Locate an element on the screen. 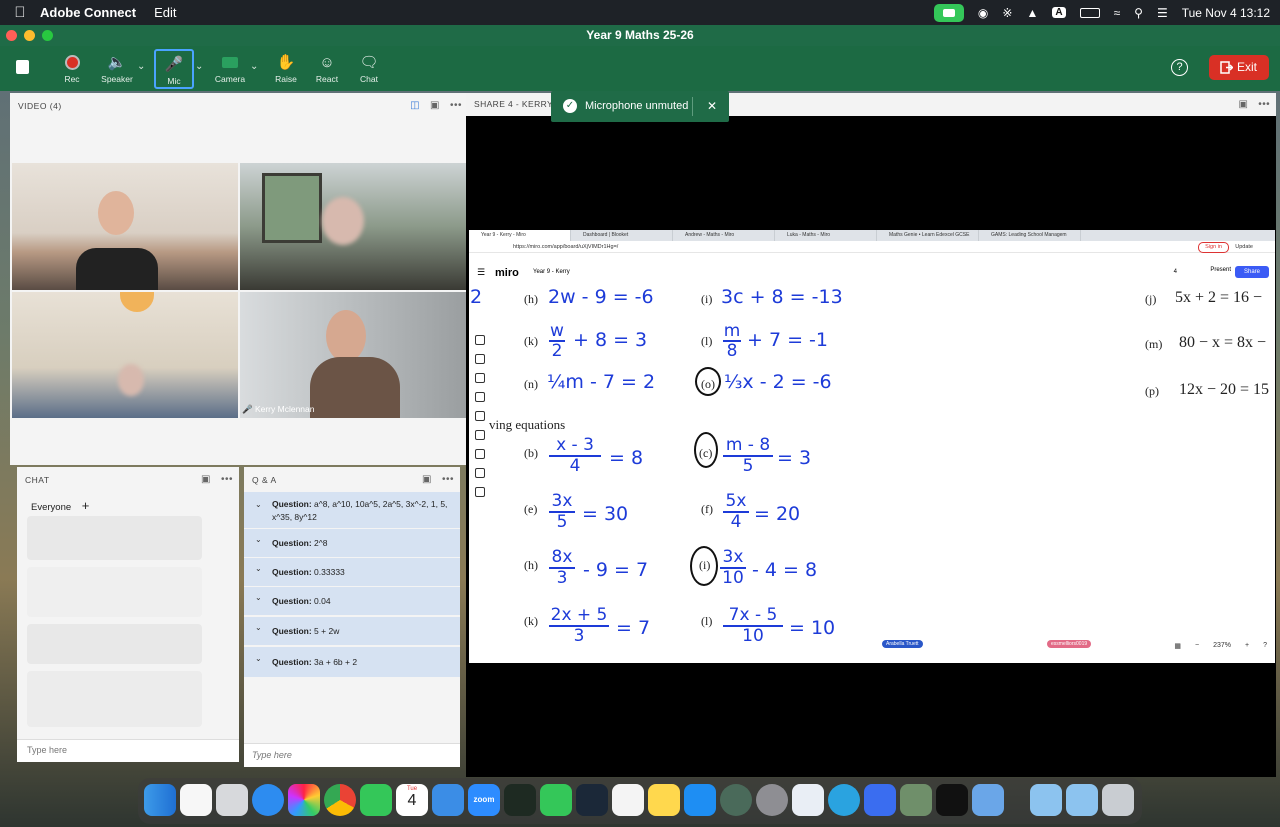  video-tile-kerry: 🎤 Kerry Mclennan is located at coordinates (353, 355).